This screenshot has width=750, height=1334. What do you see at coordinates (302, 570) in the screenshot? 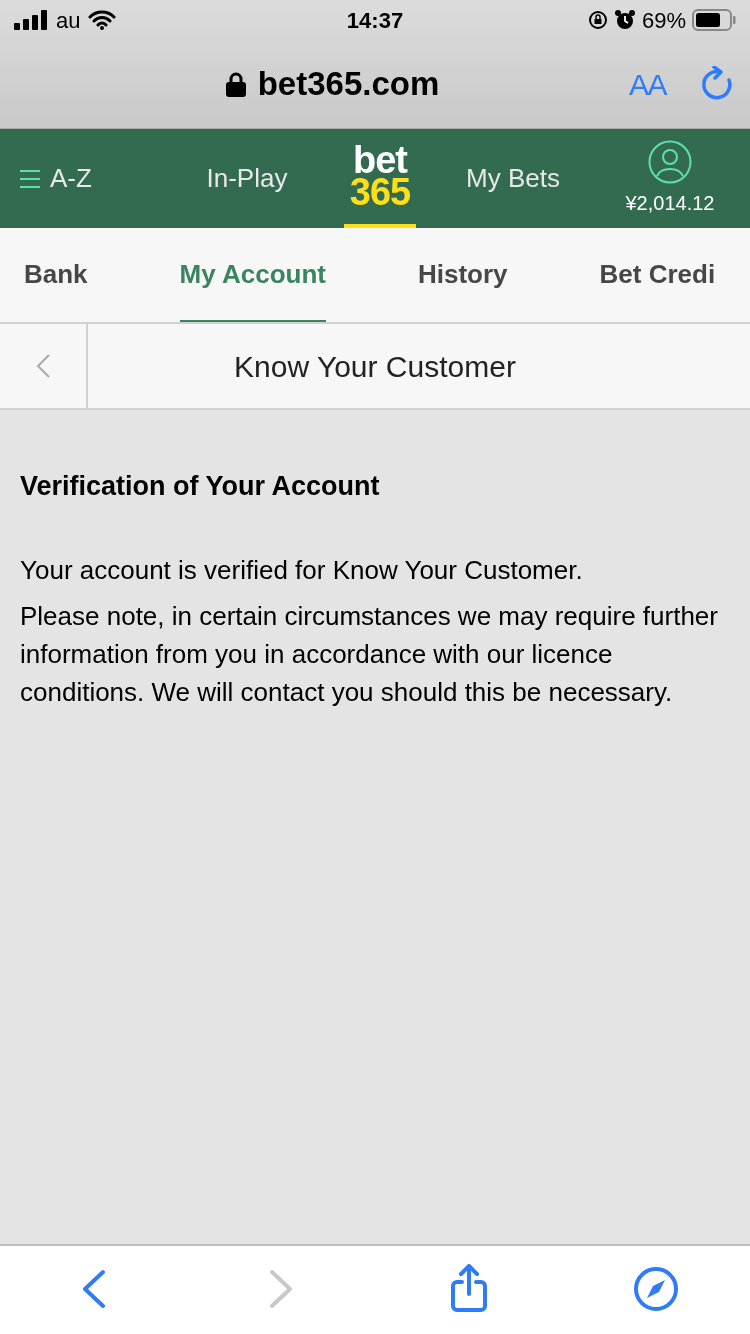
I see `body-paragraph: Your account is verified for Know Your Customer.` at bounding box center [302, 570].